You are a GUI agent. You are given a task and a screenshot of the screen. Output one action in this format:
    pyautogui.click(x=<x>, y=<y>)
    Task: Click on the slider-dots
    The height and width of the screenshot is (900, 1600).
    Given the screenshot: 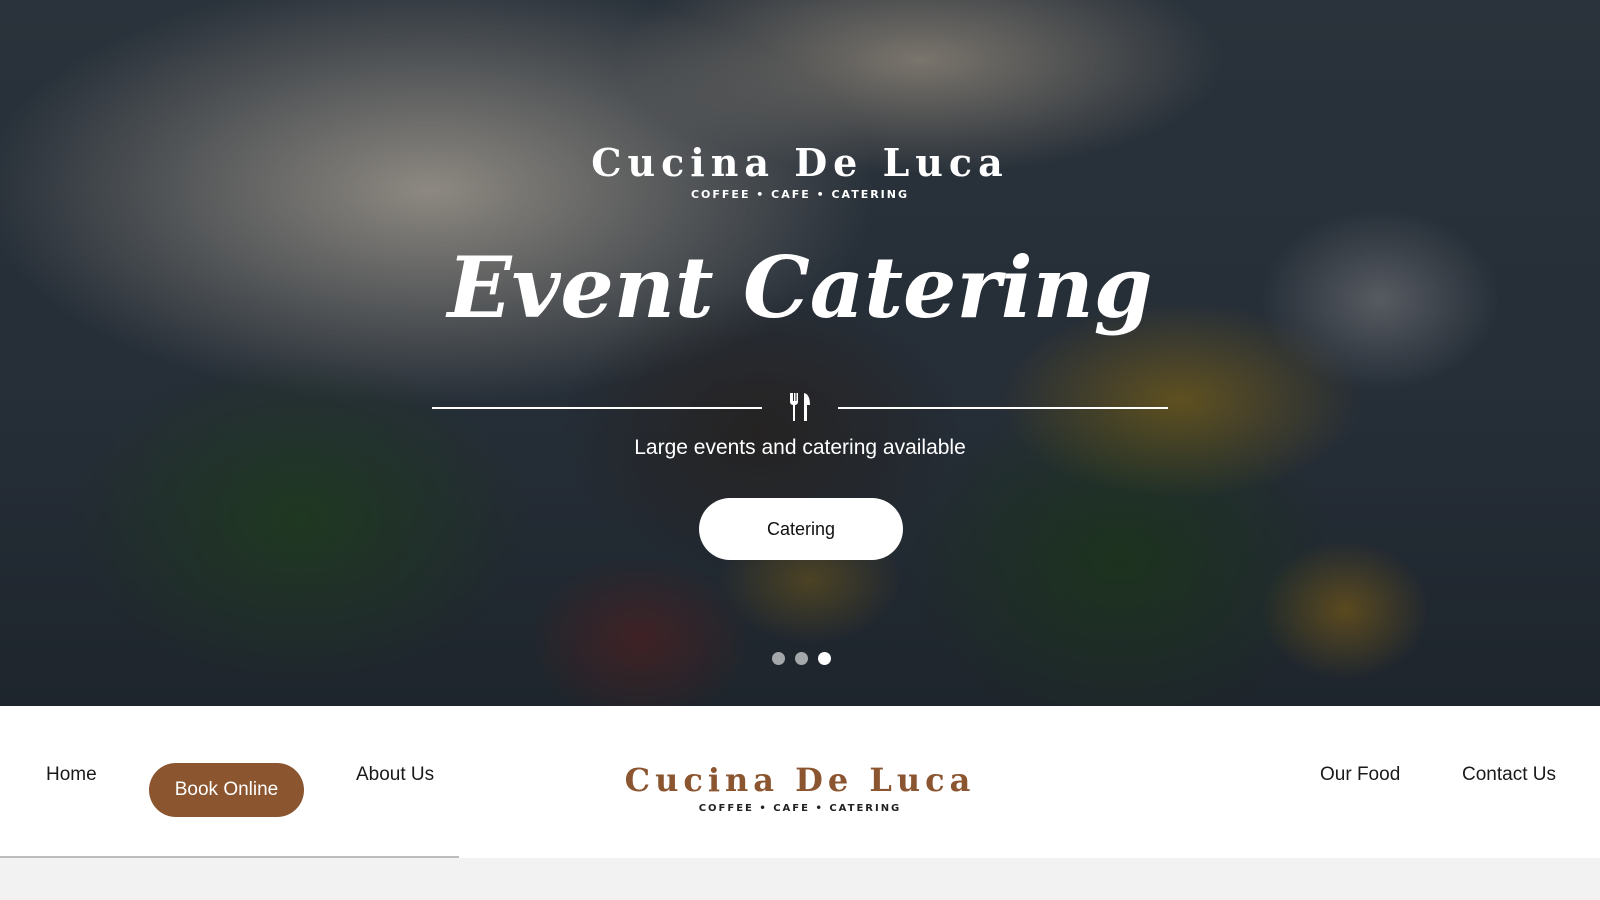 What is the action you would take?
    pyautogui.click(x=801, y=658)
    